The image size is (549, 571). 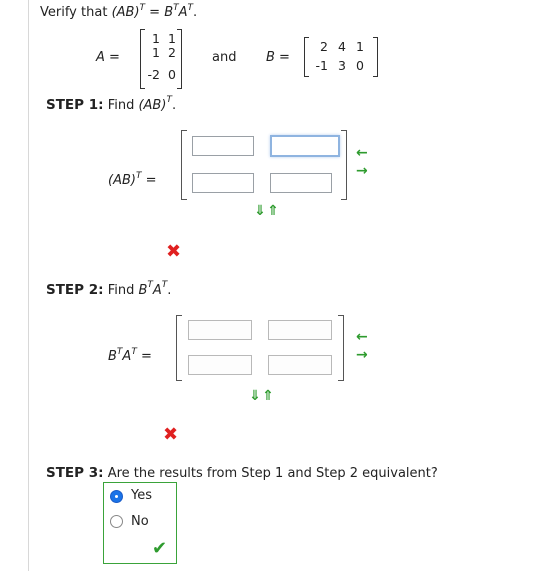 I want to click on step3-correct-icon: ✔, so click(x=160, y=548).